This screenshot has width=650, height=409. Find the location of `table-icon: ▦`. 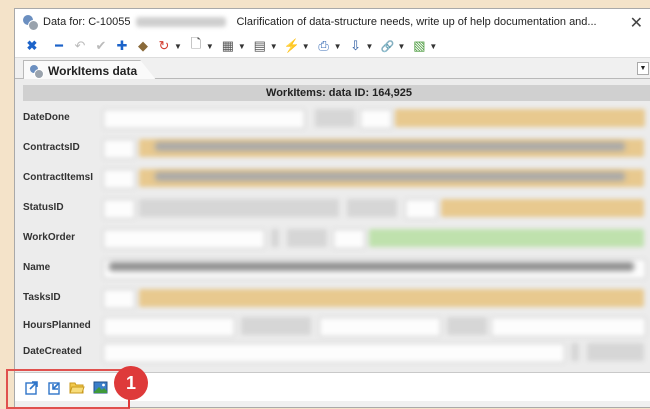

table-icon: ▦ is located at coordinates (228, 46).